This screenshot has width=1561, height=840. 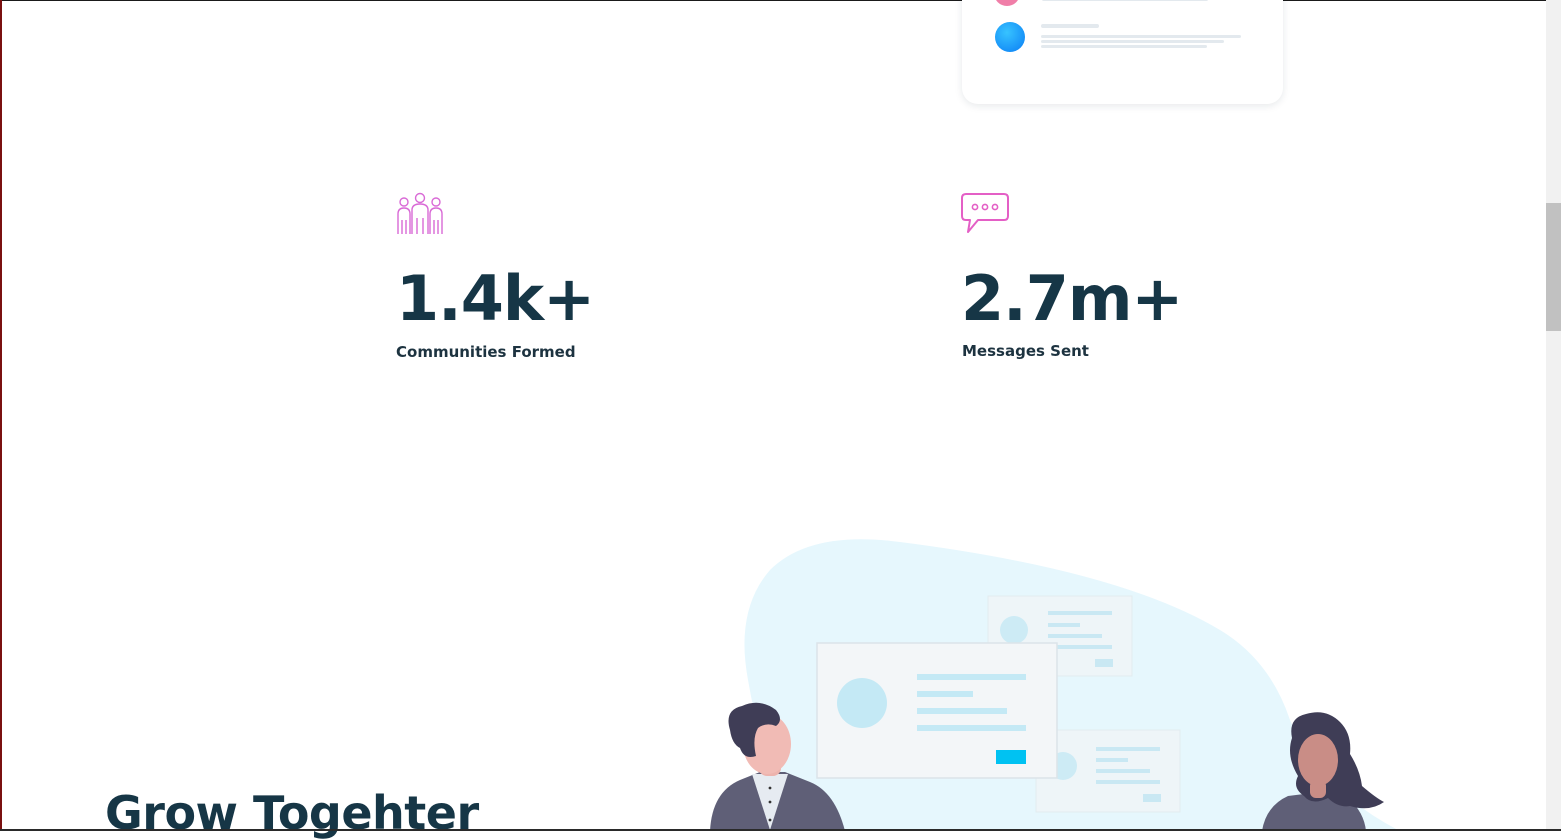 What do you see at coordinates (1, 415) in the screenshot?
I see `window-left-border` at bounding box center [1, 415].